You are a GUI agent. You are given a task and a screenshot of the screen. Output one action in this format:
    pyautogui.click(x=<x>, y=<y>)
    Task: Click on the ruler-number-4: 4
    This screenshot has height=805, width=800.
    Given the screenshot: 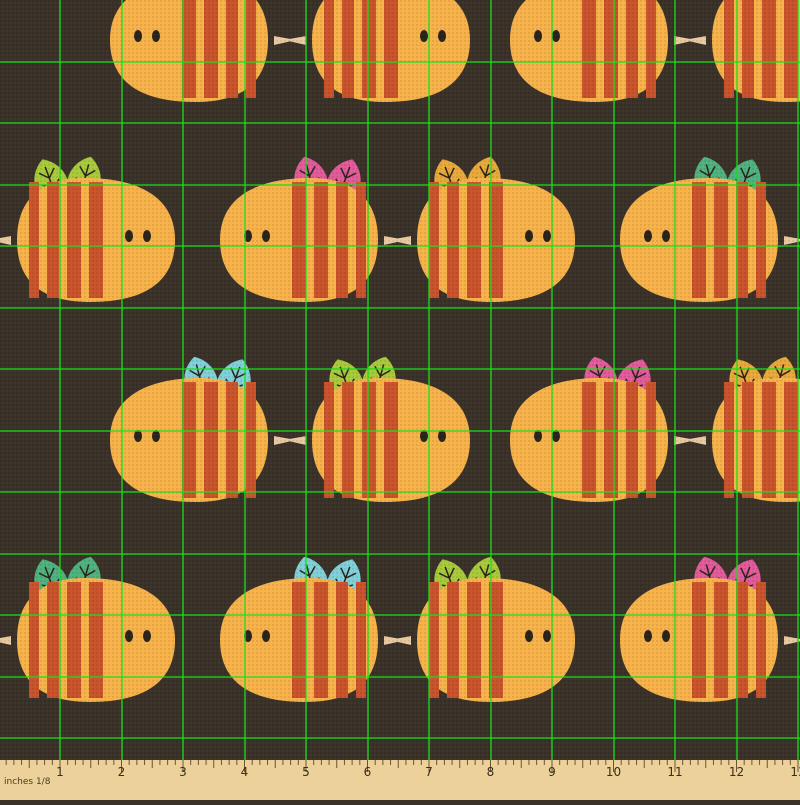 What is the action you would take?
    pyautogui.click(x=245, y=772)
    